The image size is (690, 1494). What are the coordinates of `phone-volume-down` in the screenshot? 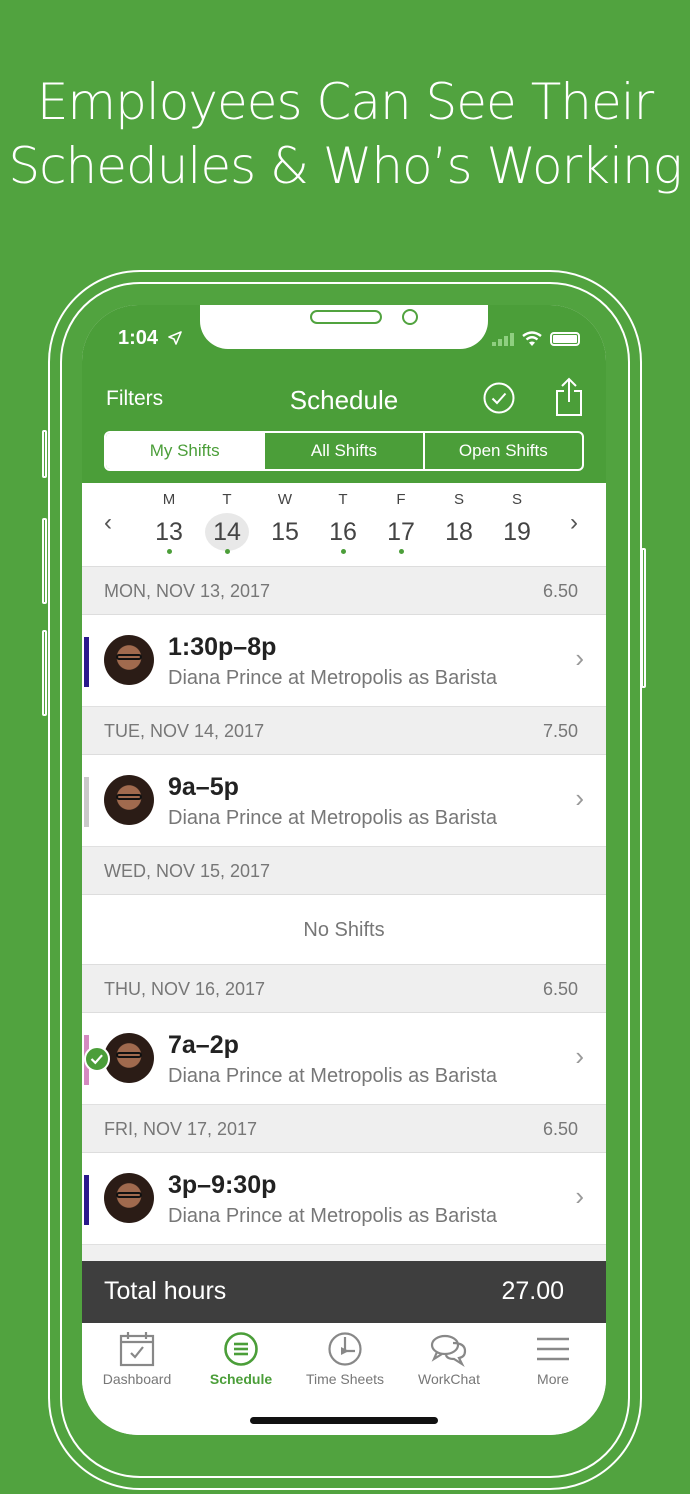 It's located at (44, 673).